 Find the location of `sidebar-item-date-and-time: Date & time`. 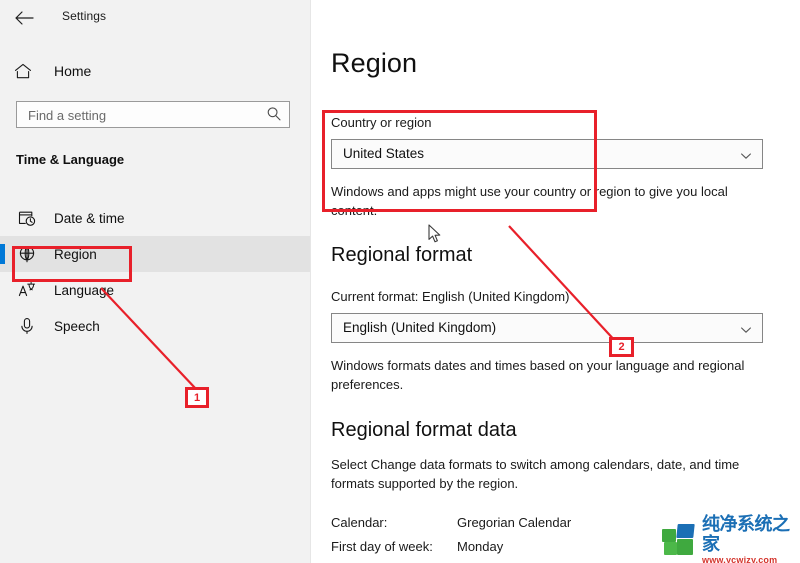

sidebar-item-date-and-time: Date & time is located at coordinates (155, 218).